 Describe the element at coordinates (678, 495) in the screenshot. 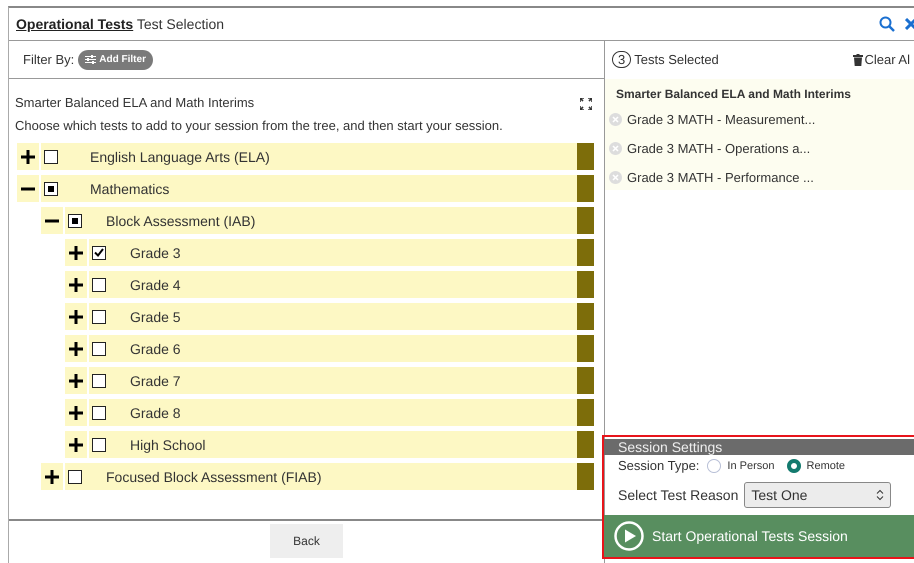

I see `field-label: Select Test Reason` at that location.